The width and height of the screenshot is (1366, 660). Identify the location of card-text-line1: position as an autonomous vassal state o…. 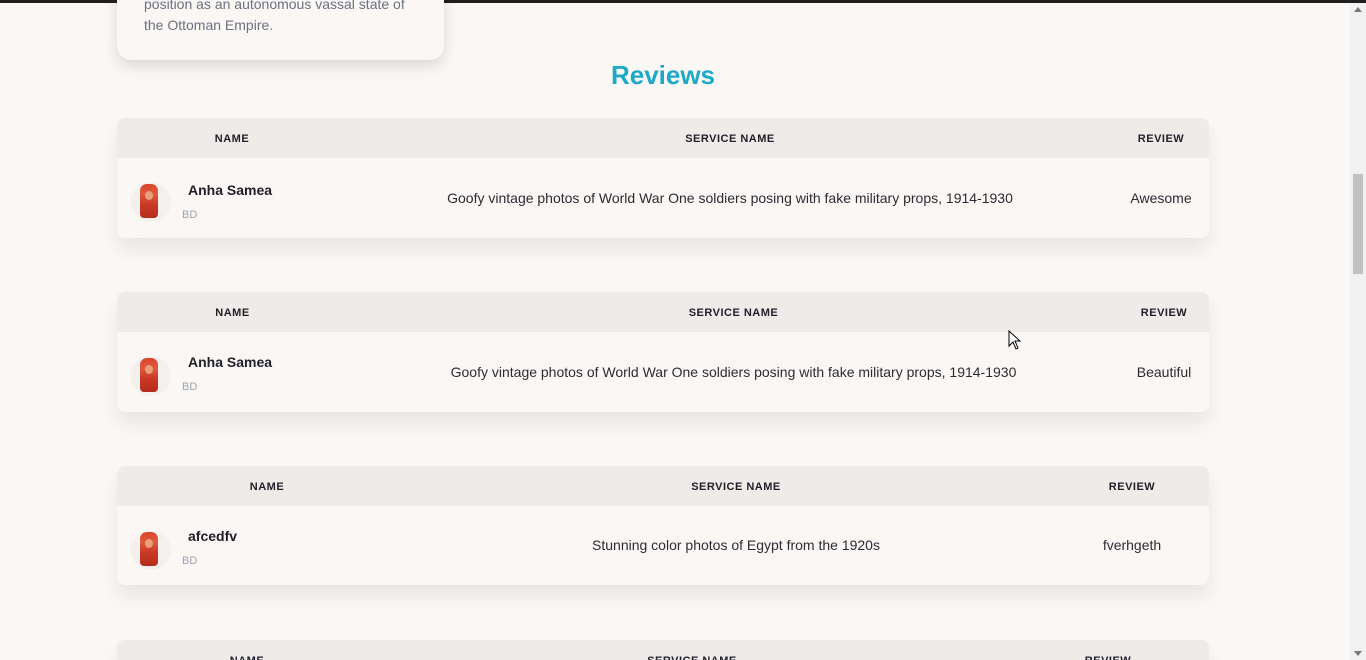
(274, 6).